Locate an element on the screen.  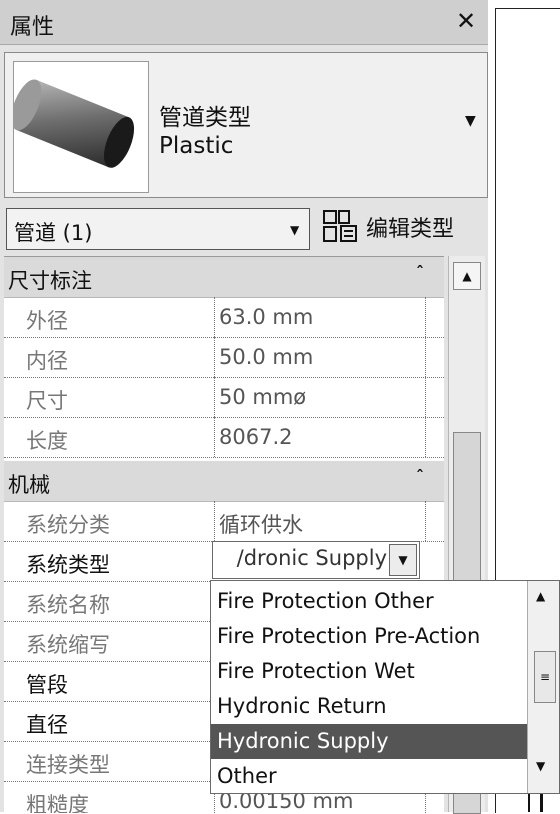
property-value: 8067.2 is located at coordinates (256, 437).